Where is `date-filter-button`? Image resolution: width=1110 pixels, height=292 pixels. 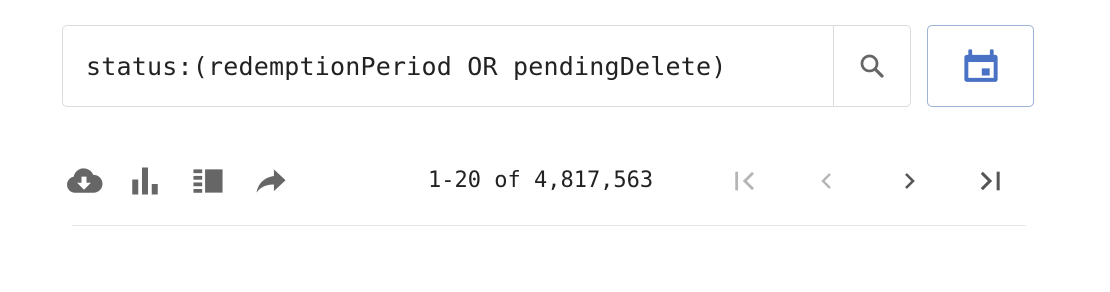
date-filter-button is located at coordinates (980, 66).